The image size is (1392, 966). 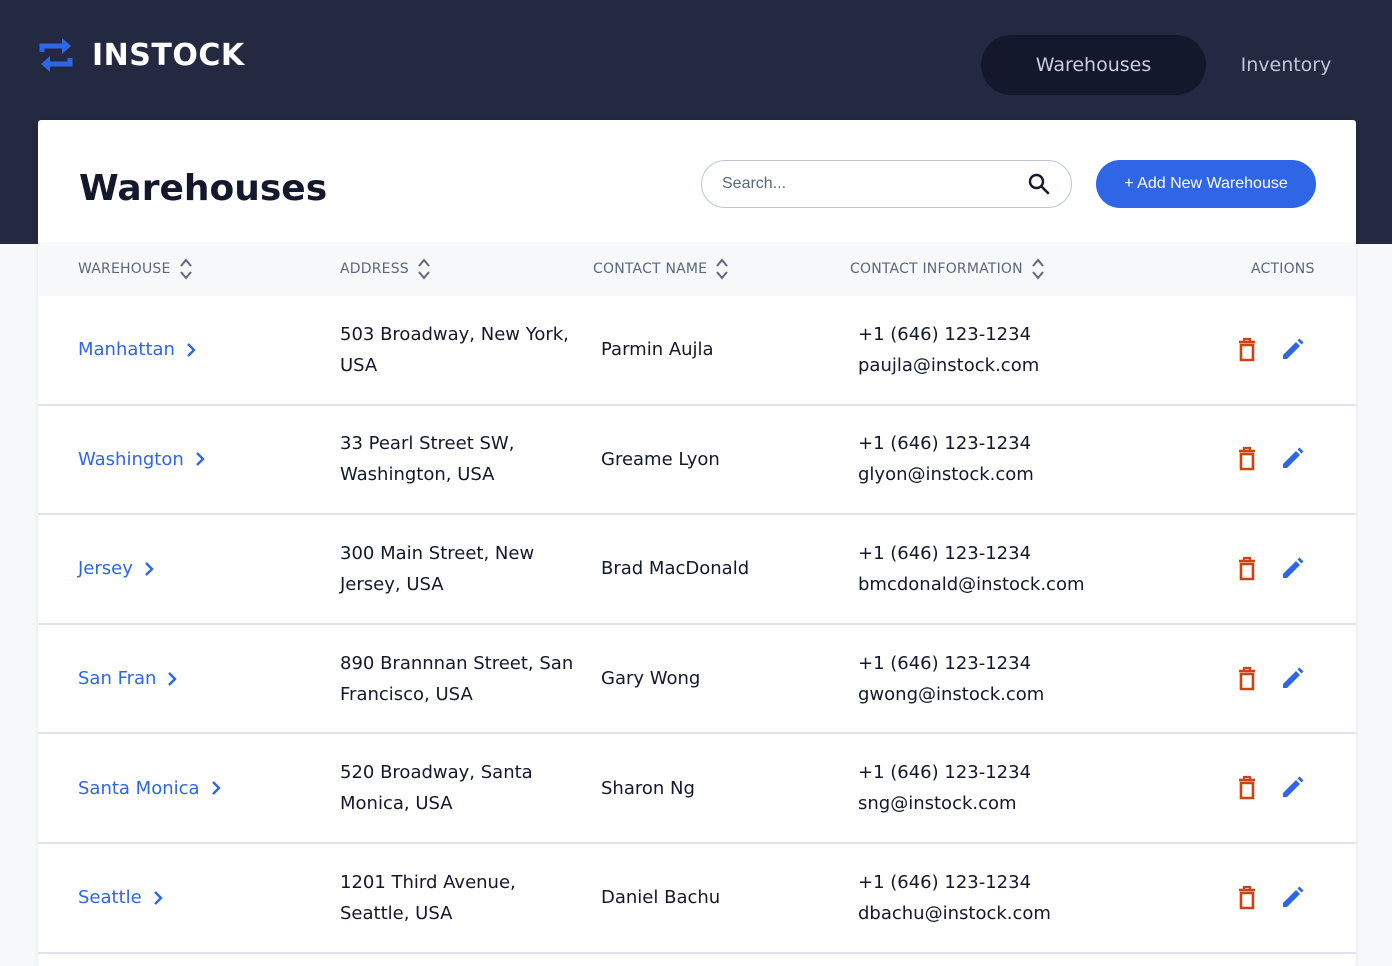 I want to click on warehouse-name: Manhattan, so click(x=126, y=350).